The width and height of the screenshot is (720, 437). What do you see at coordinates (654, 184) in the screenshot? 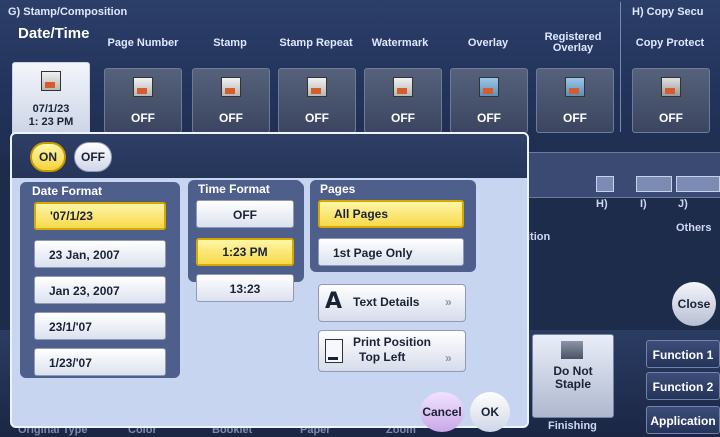
I see `function-key-i` at bounding box center [654, 184].